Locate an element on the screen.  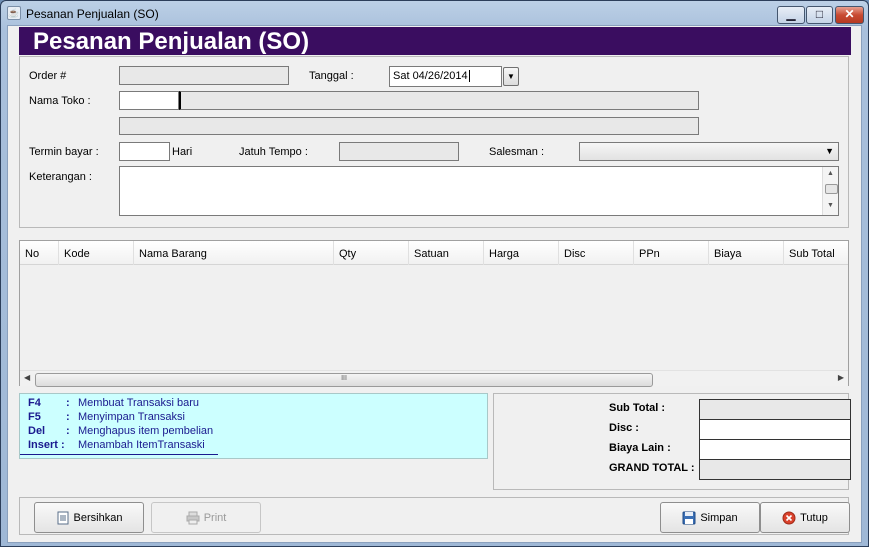
keterangan-textarea: ▲ ▼ is located at coordinates (479, 191).